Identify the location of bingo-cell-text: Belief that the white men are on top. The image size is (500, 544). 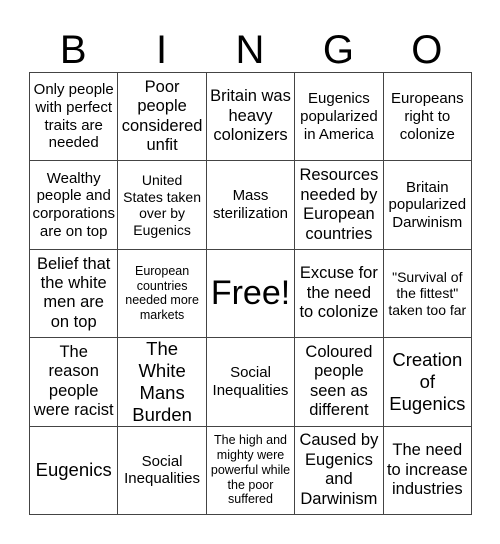
(74, 292).